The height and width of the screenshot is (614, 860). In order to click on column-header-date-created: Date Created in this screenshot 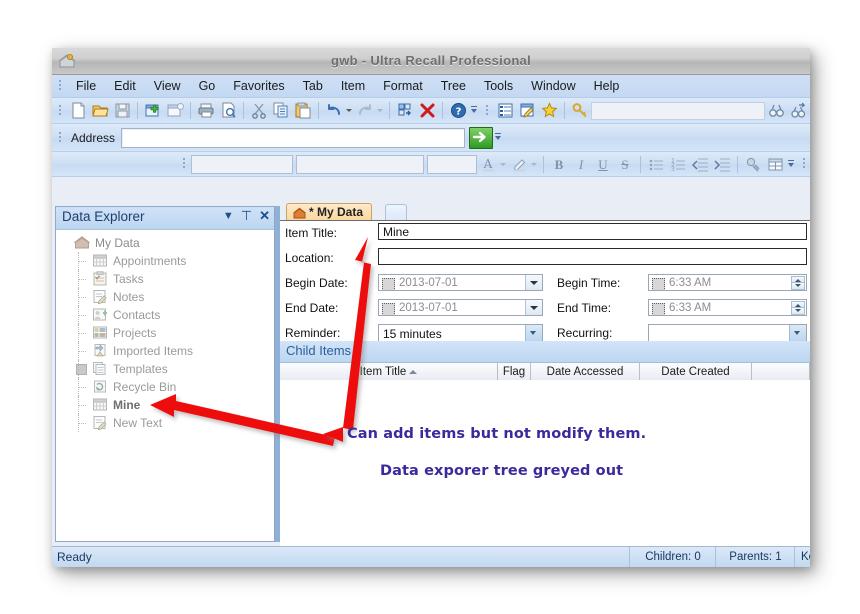, I will do `click(696, 372)`.